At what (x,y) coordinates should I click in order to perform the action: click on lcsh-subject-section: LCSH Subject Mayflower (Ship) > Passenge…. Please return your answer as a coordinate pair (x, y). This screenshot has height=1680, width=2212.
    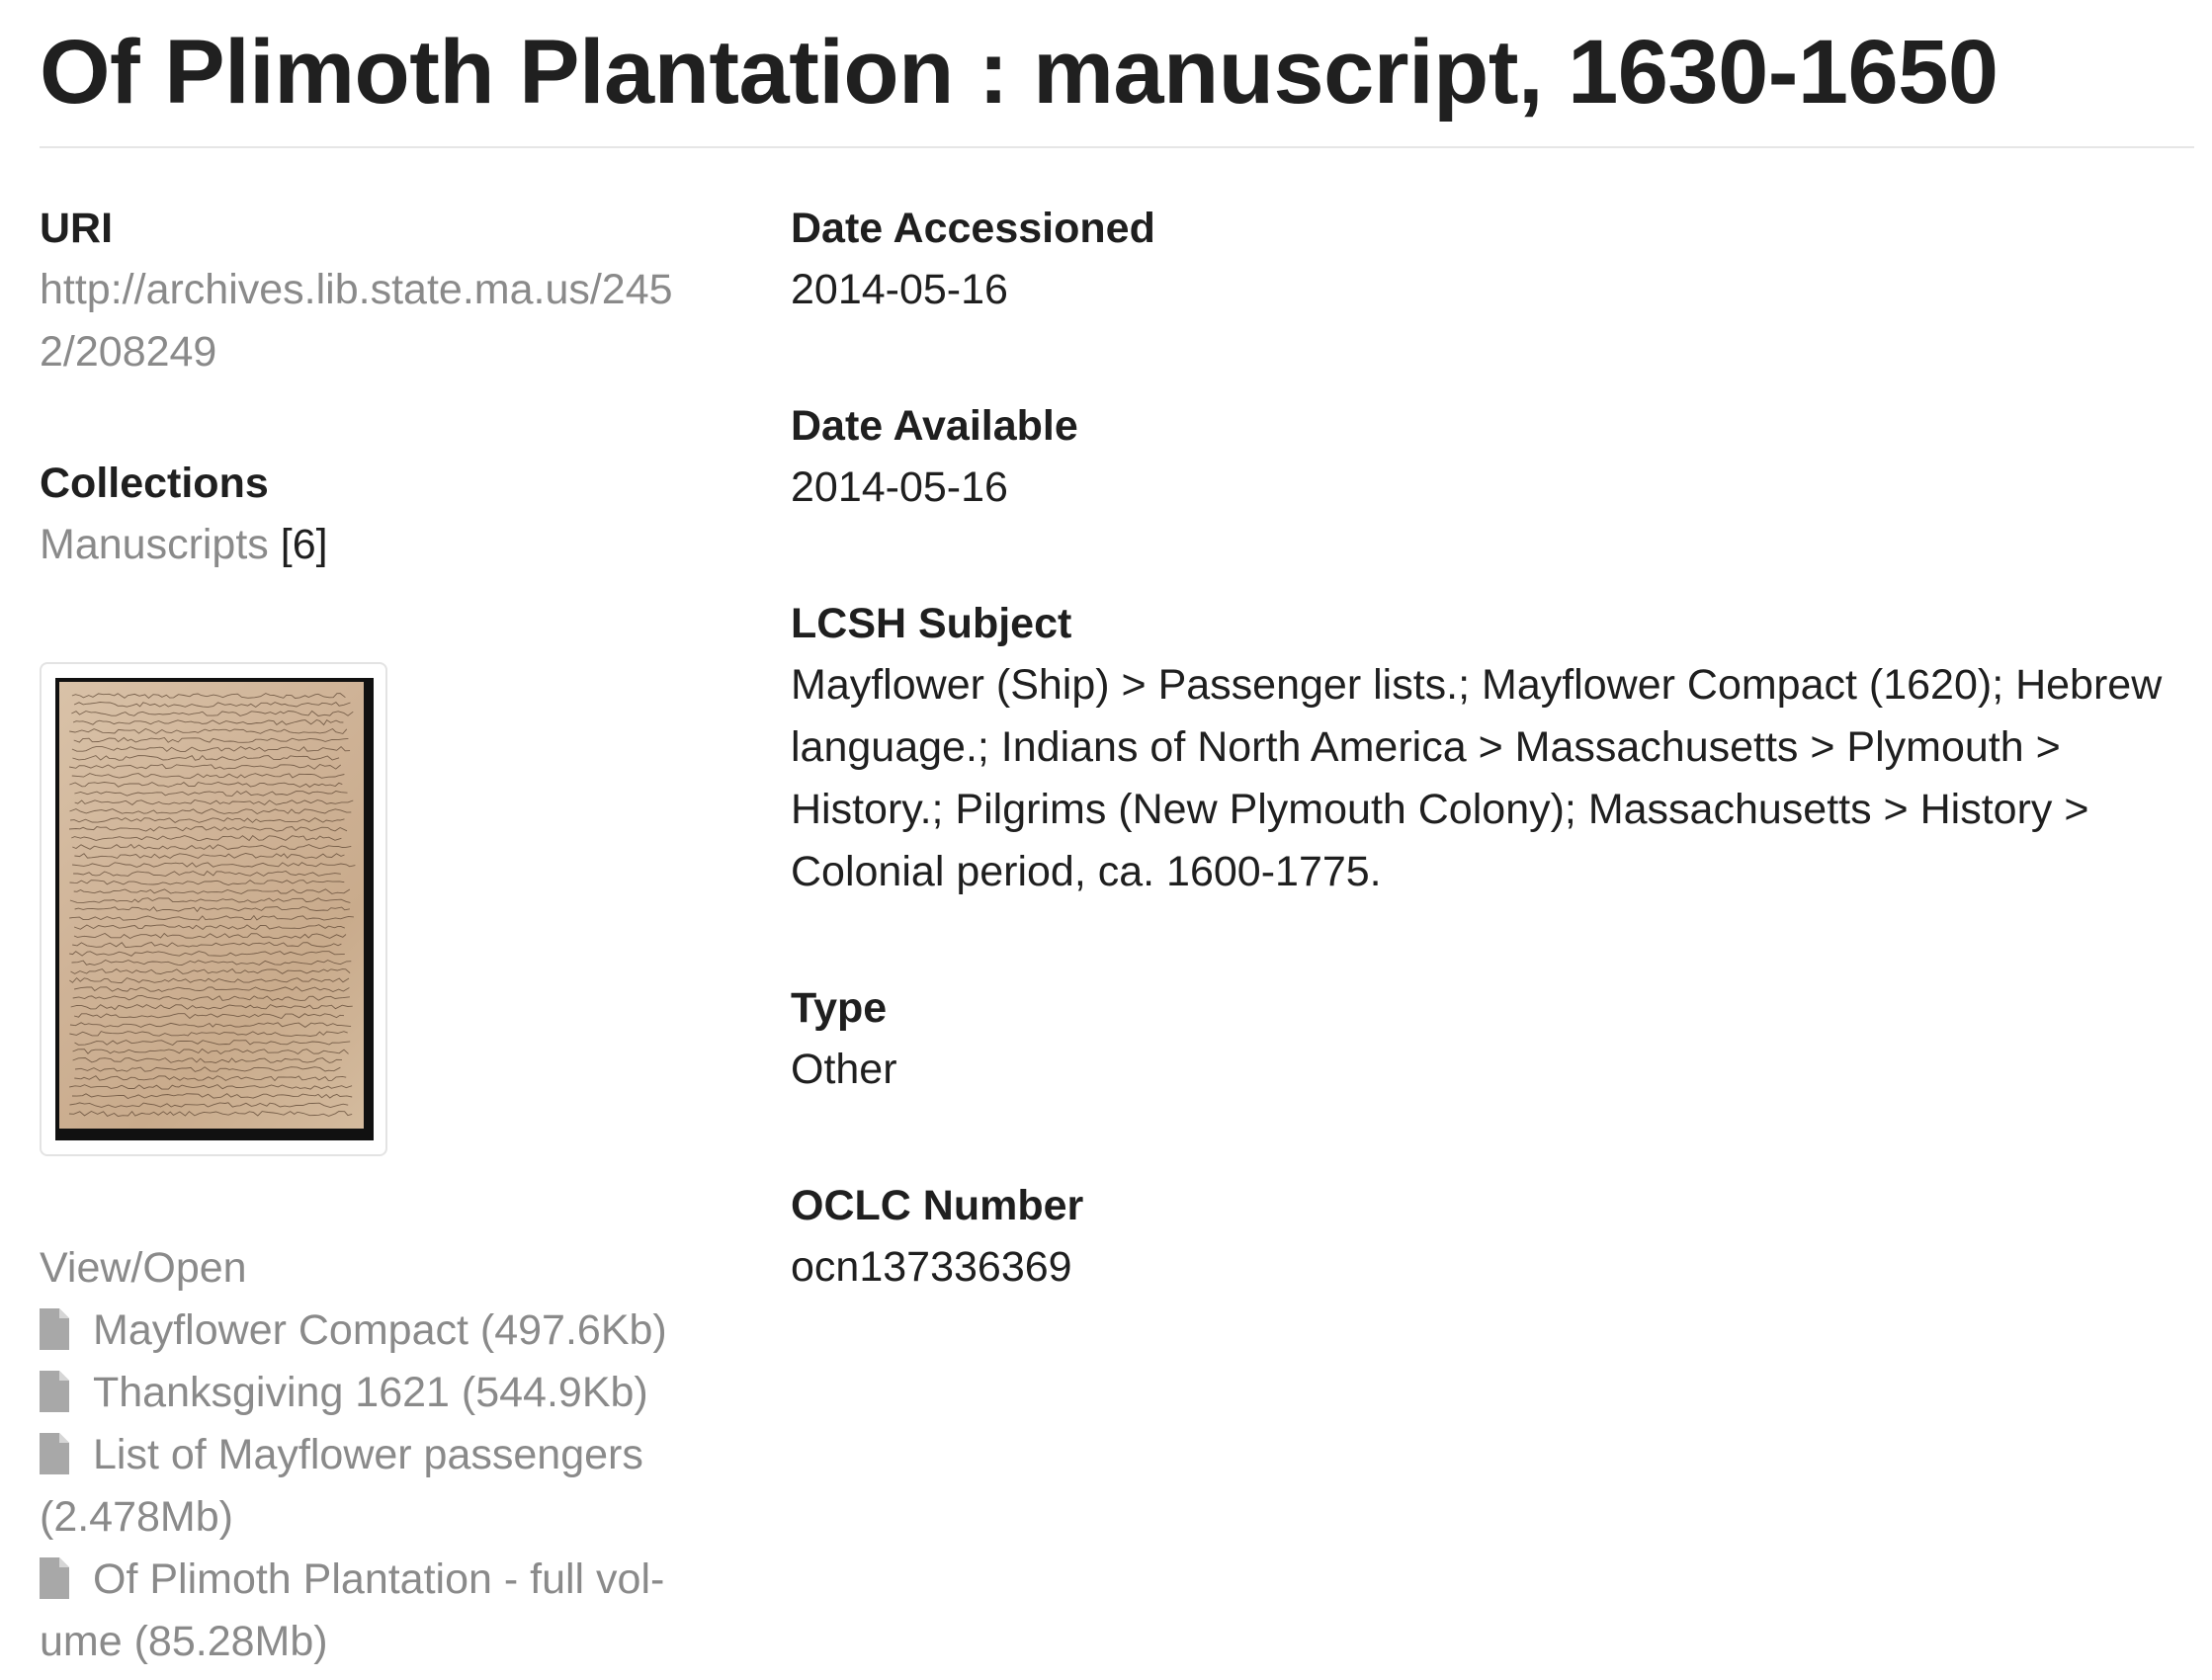
    Looking at the image, I should click on (1492, 748).